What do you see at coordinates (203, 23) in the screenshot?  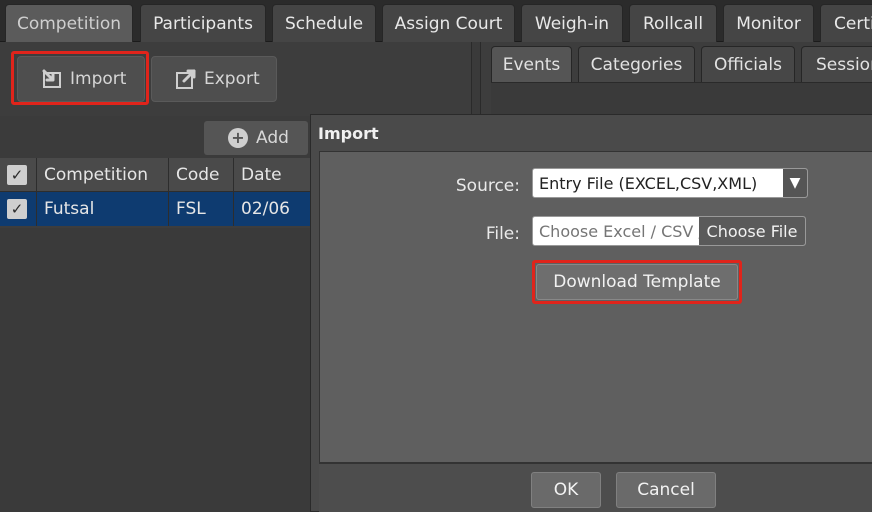 I see `tab-participants: Participants` at bounding box center [203, 23].